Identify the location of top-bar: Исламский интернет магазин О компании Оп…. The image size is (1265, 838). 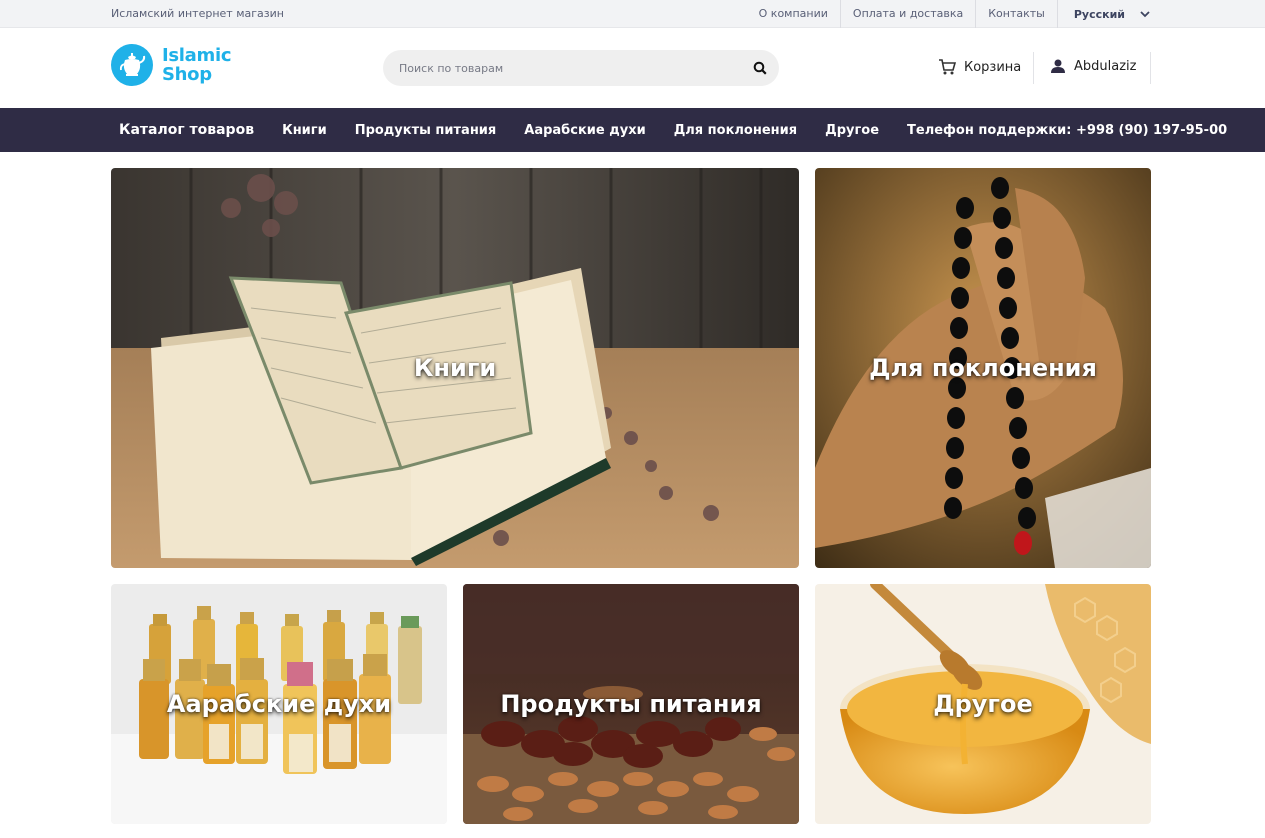
(632, 14).